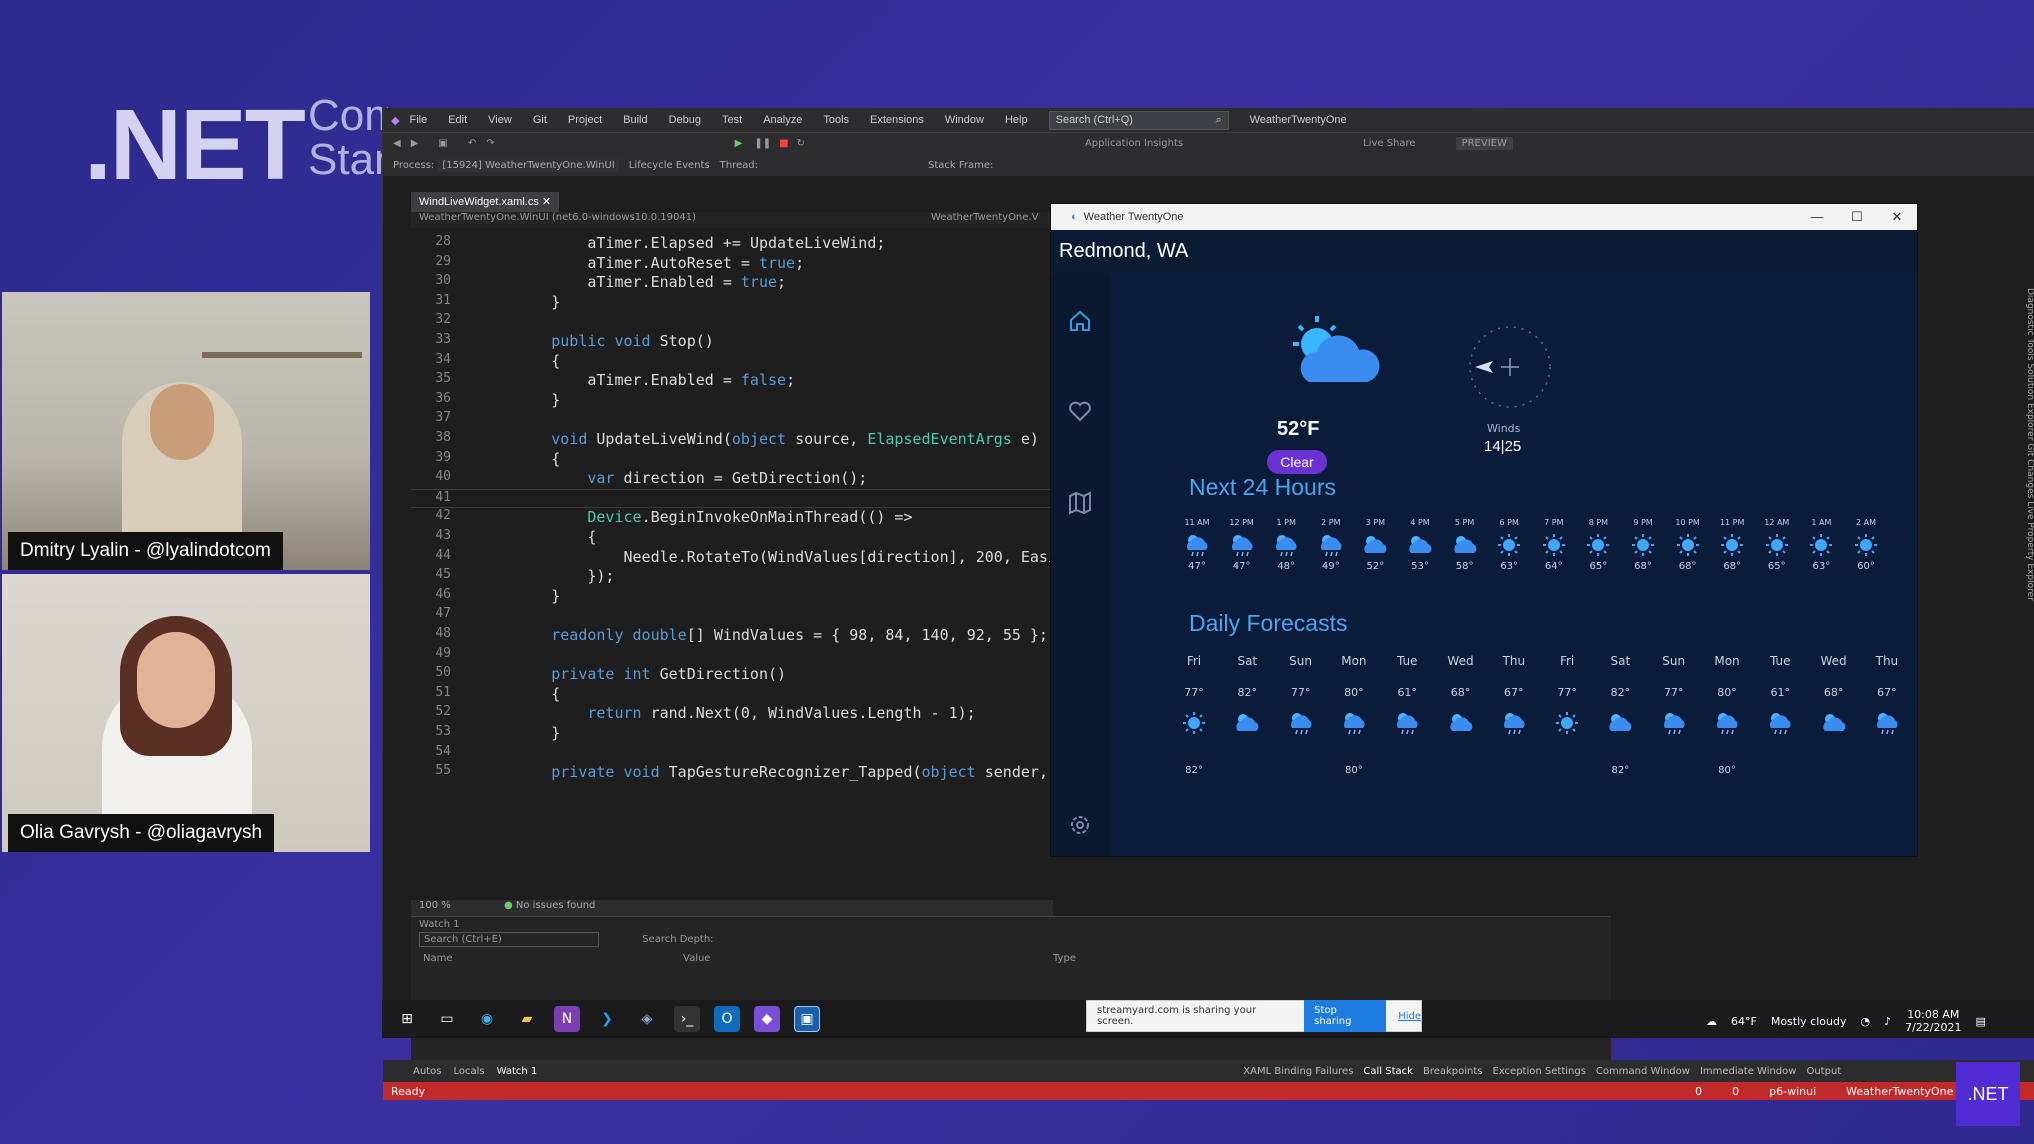  Describe the element at coordinates (418, 120) in the screenshot. I see `menu-file: File` at that location.